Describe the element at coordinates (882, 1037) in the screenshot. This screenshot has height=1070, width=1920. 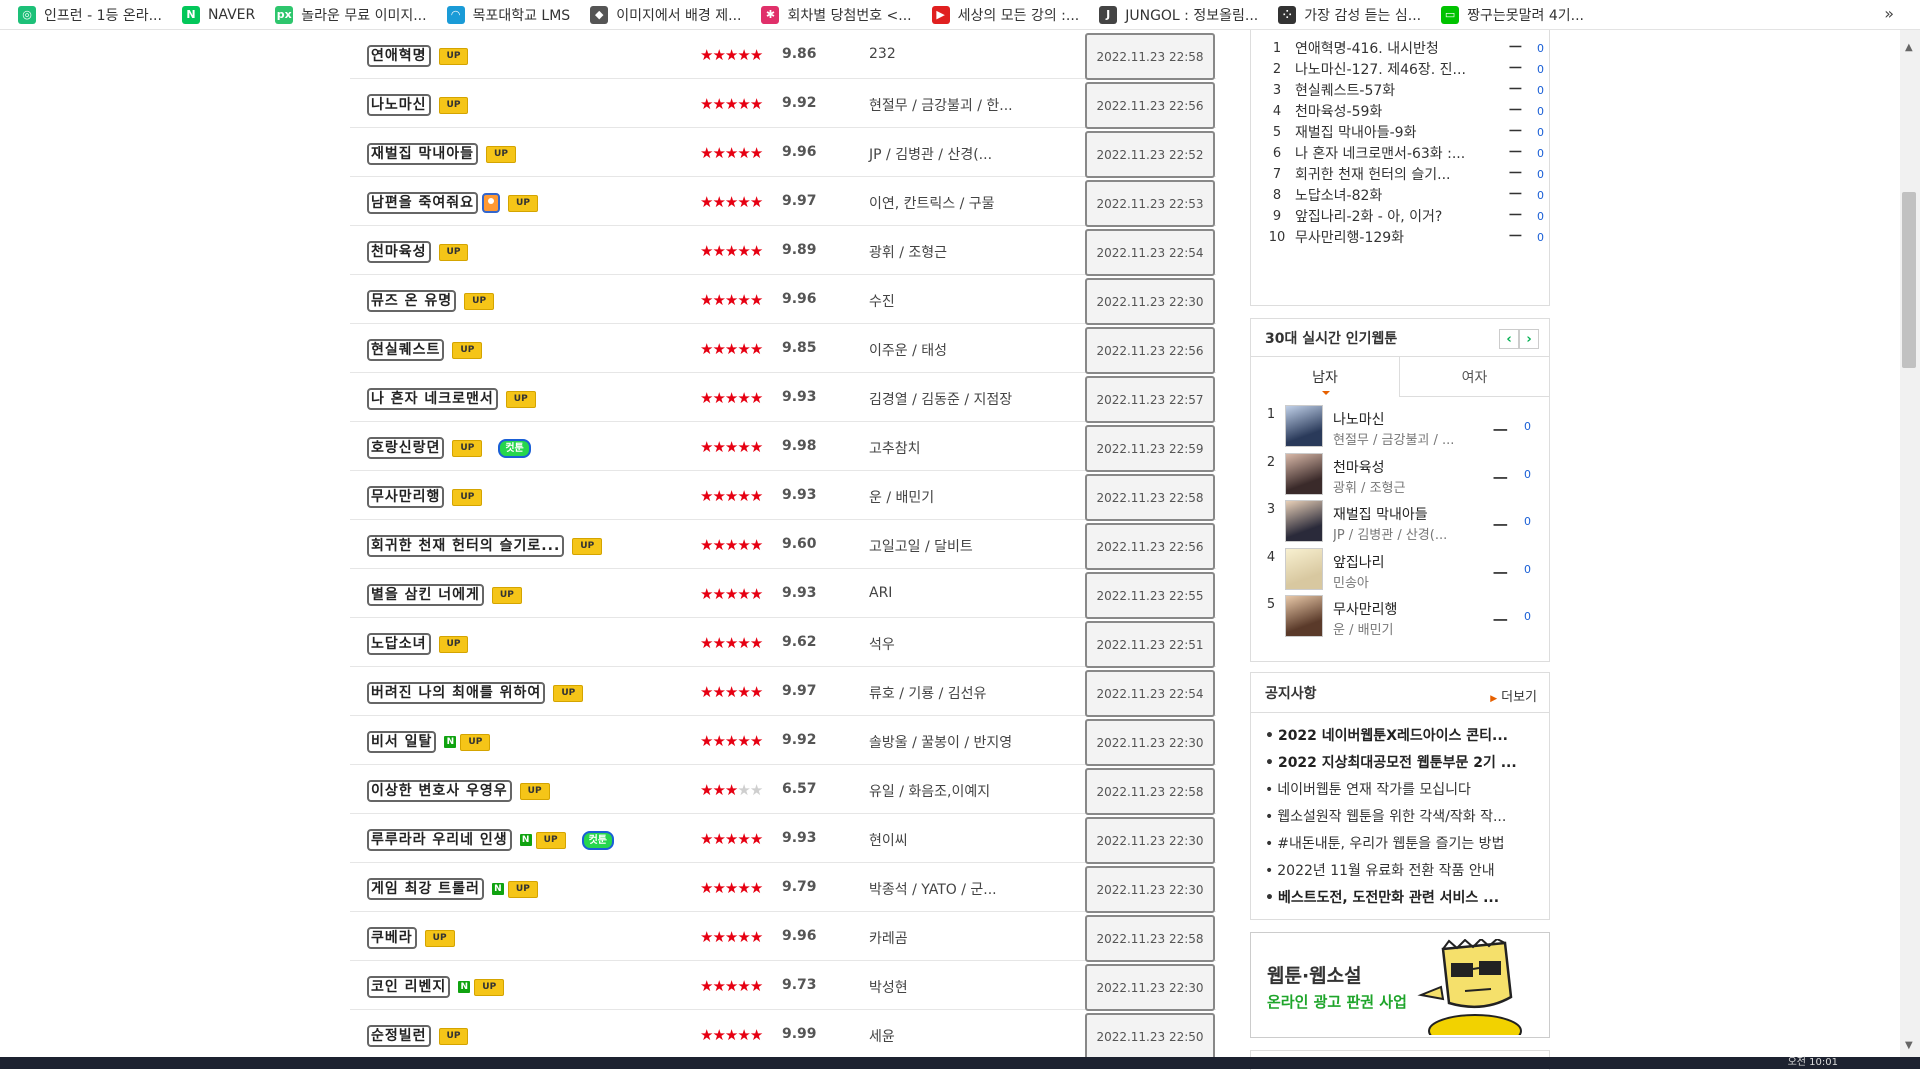
I see `author-names: 세윤` at that location.